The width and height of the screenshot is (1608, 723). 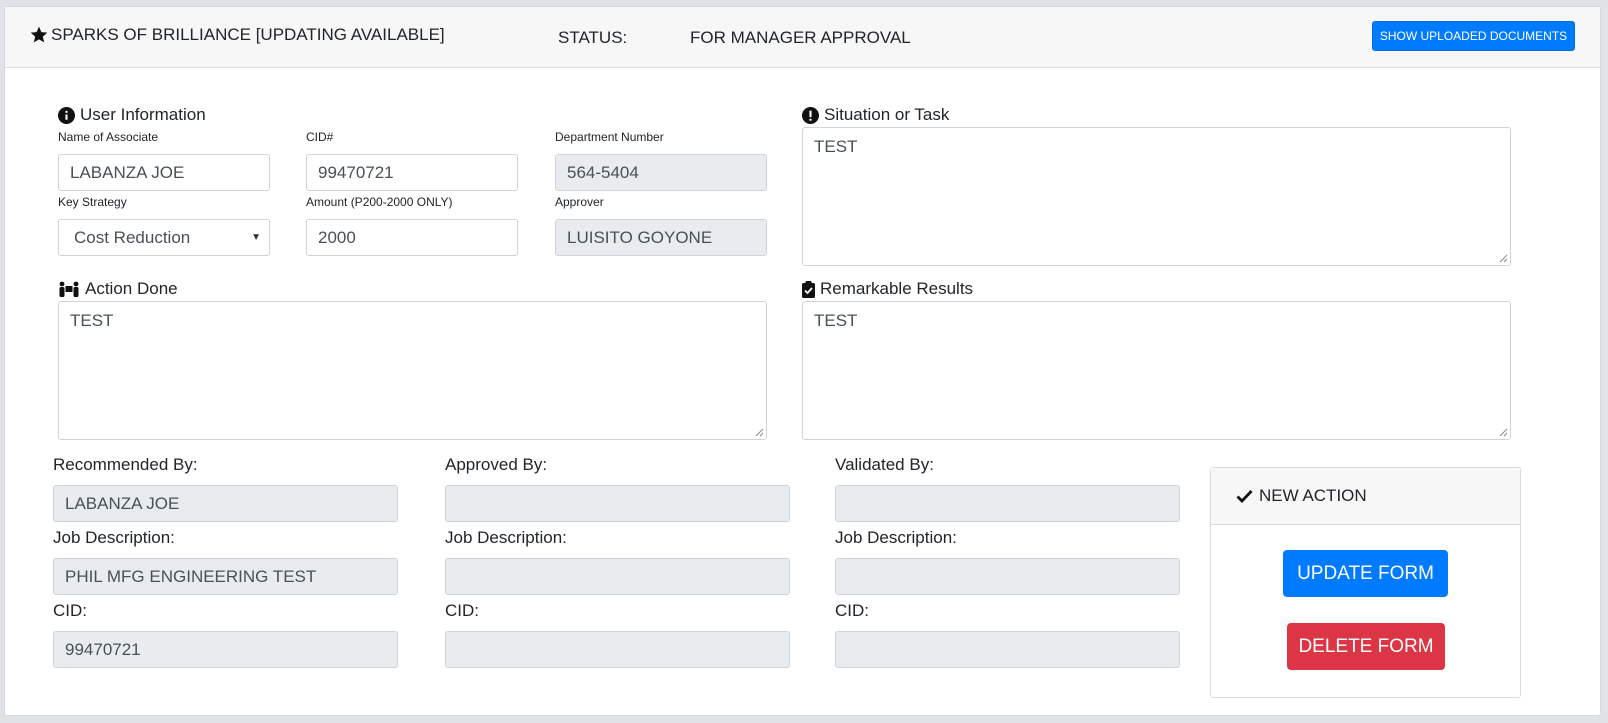 I want to click on status-value: FOR MANAGER APPROVAL, so click(x=800, y=37).